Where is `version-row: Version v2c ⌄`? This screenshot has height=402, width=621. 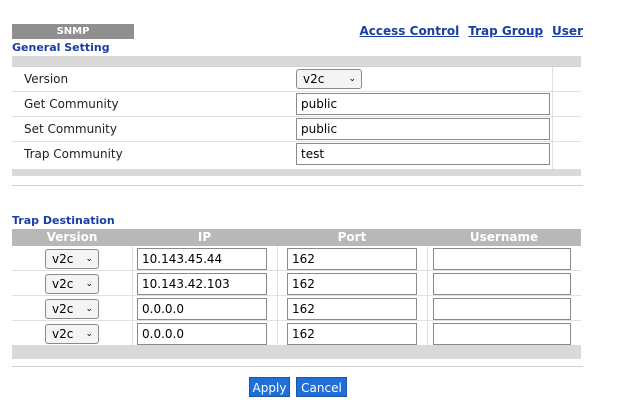
version-row: Version v2c ⌄ is located at coordinates (296, 79).